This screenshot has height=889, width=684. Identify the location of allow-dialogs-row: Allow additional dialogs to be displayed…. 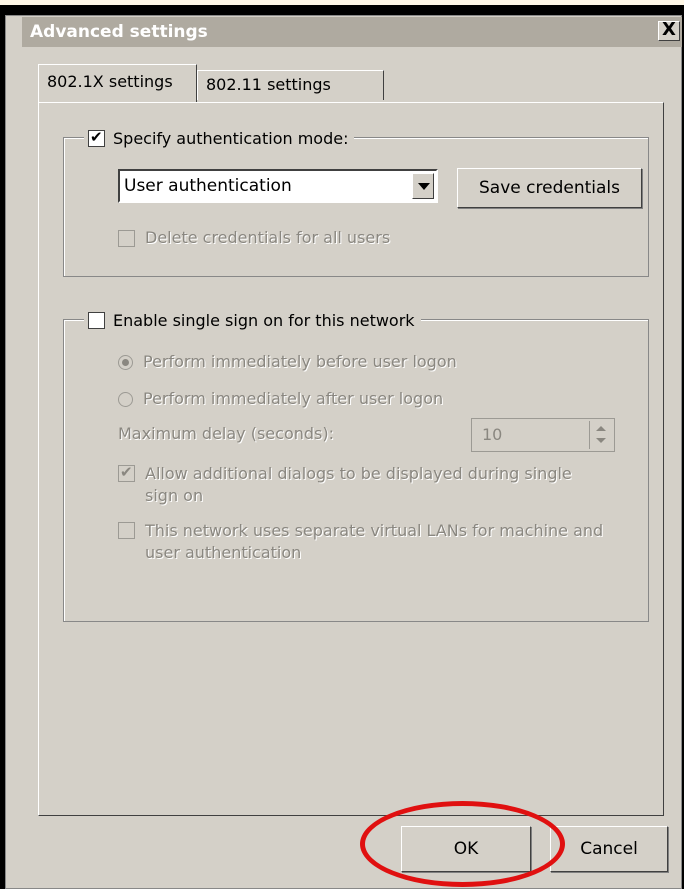
(363, 485).